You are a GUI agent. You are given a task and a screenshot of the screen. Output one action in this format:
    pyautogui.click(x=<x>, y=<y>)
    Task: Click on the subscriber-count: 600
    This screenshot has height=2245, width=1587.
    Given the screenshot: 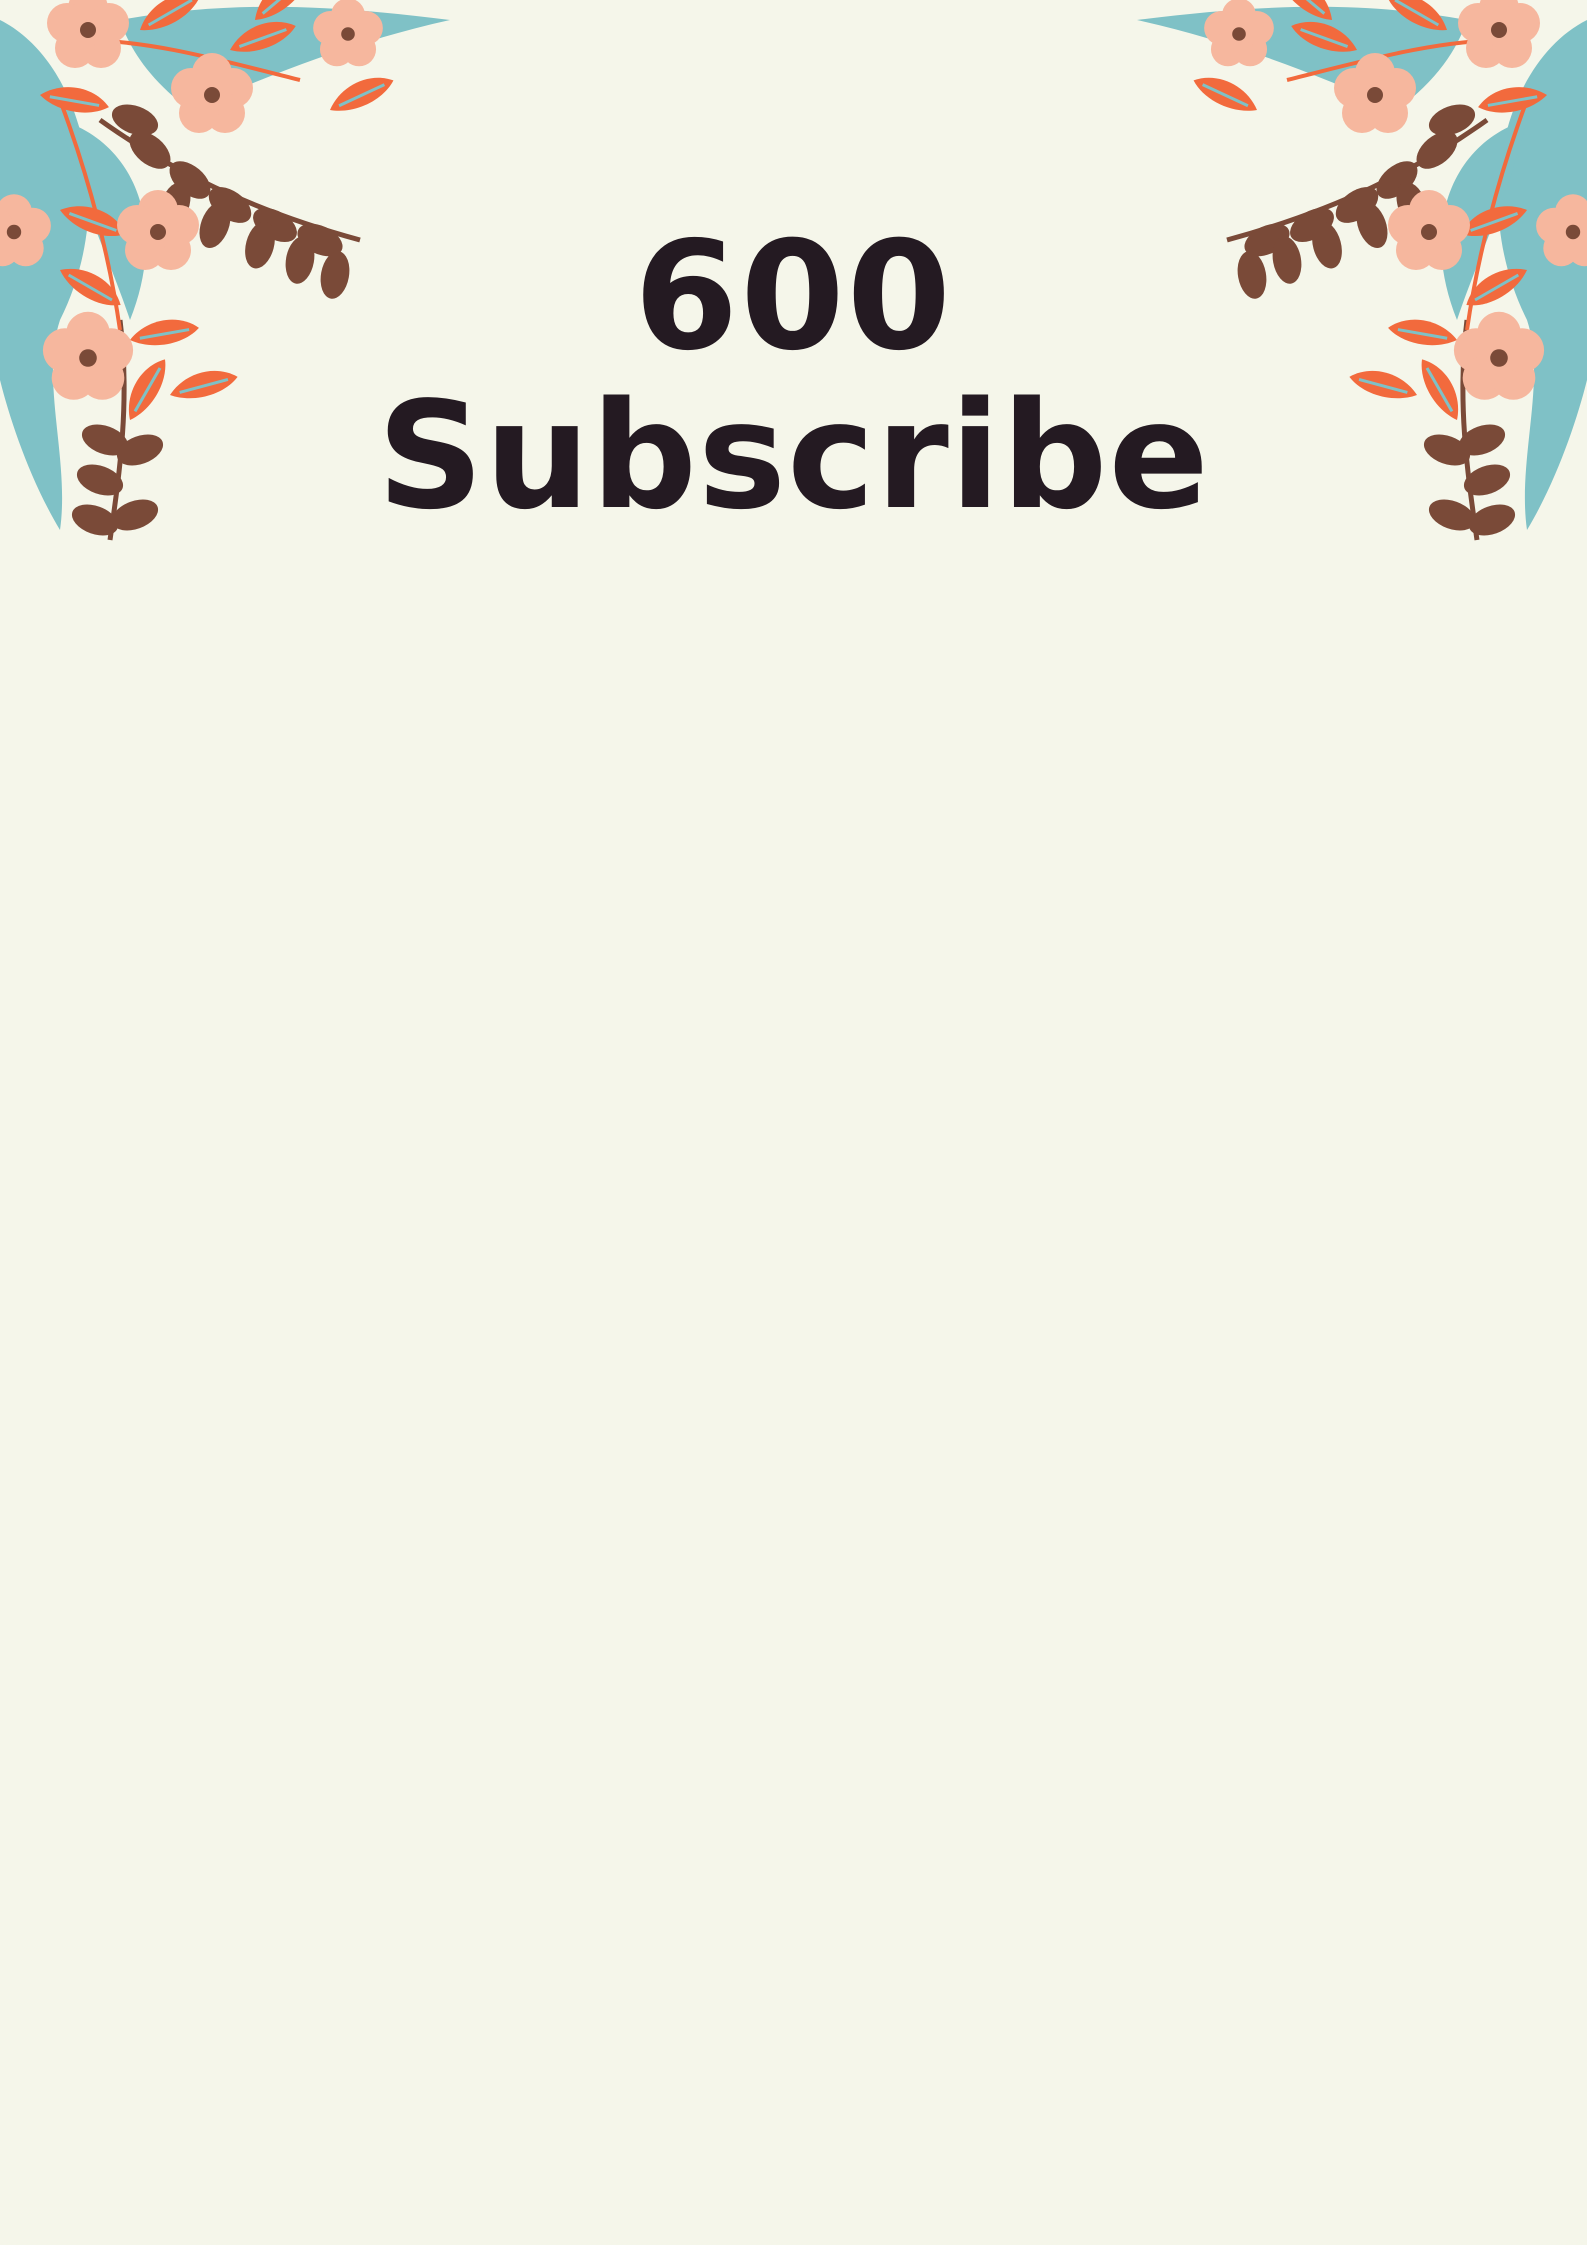 What is the action you would take?
    pyautogui.click(x=793, y=297)
    